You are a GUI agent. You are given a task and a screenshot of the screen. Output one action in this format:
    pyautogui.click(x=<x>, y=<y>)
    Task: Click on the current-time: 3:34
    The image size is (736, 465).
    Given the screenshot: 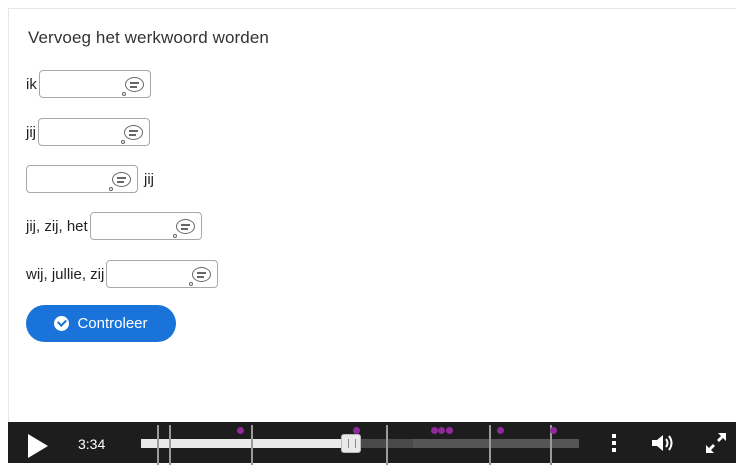 What is the action you would take?
    pyautogui.click(x=92, y=444)
    